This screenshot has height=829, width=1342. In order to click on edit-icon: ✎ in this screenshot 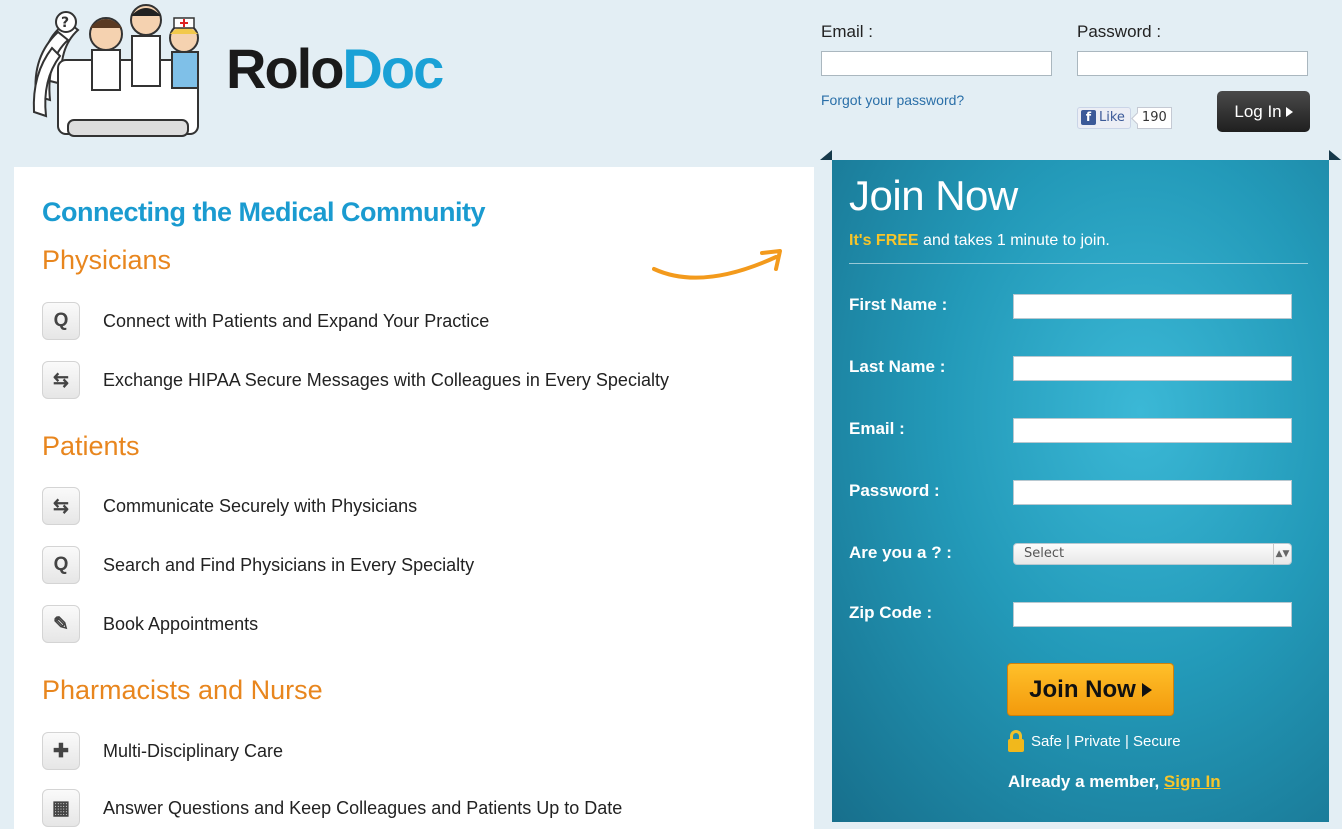, I will do `click(61, 624)`.